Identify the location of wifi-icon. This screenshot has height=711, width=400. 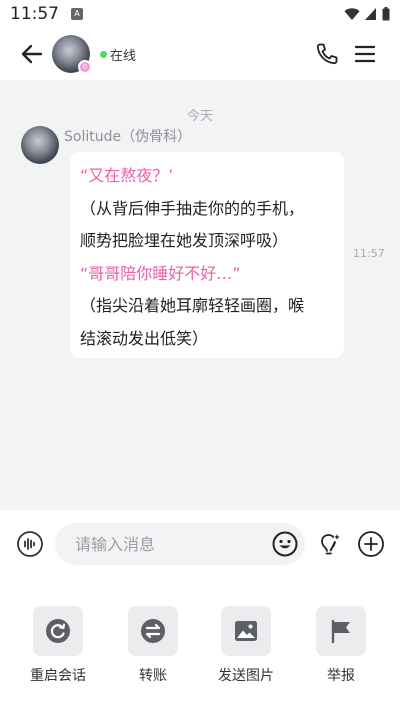
(352, 14).